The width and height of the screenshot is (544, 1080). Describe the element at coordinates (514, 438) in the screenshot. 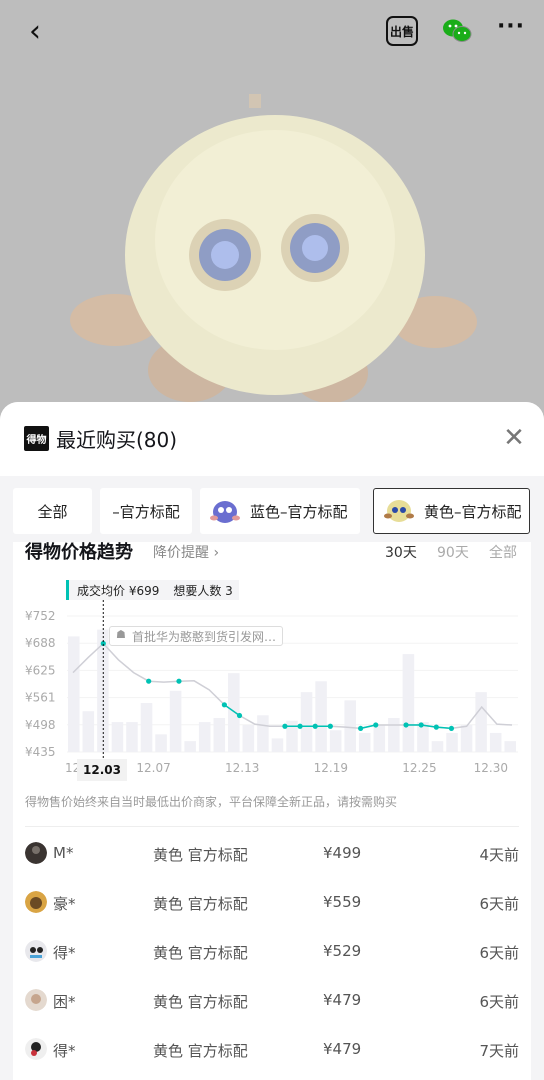

I see `close-icon: ✕` at that location.